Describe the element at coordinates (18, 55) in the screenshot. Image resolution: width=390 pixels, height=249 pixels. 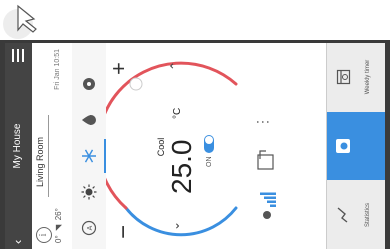
I see `menu-icon` at that location.